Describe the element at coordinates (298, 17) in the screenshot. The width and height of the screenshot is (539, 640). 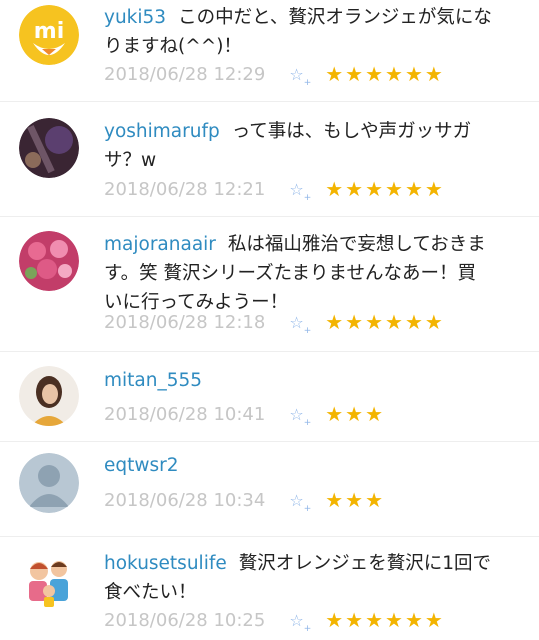
I see `comment-text-line: yuki53 この中だと、贅沢オランジェが気にな` at that location.